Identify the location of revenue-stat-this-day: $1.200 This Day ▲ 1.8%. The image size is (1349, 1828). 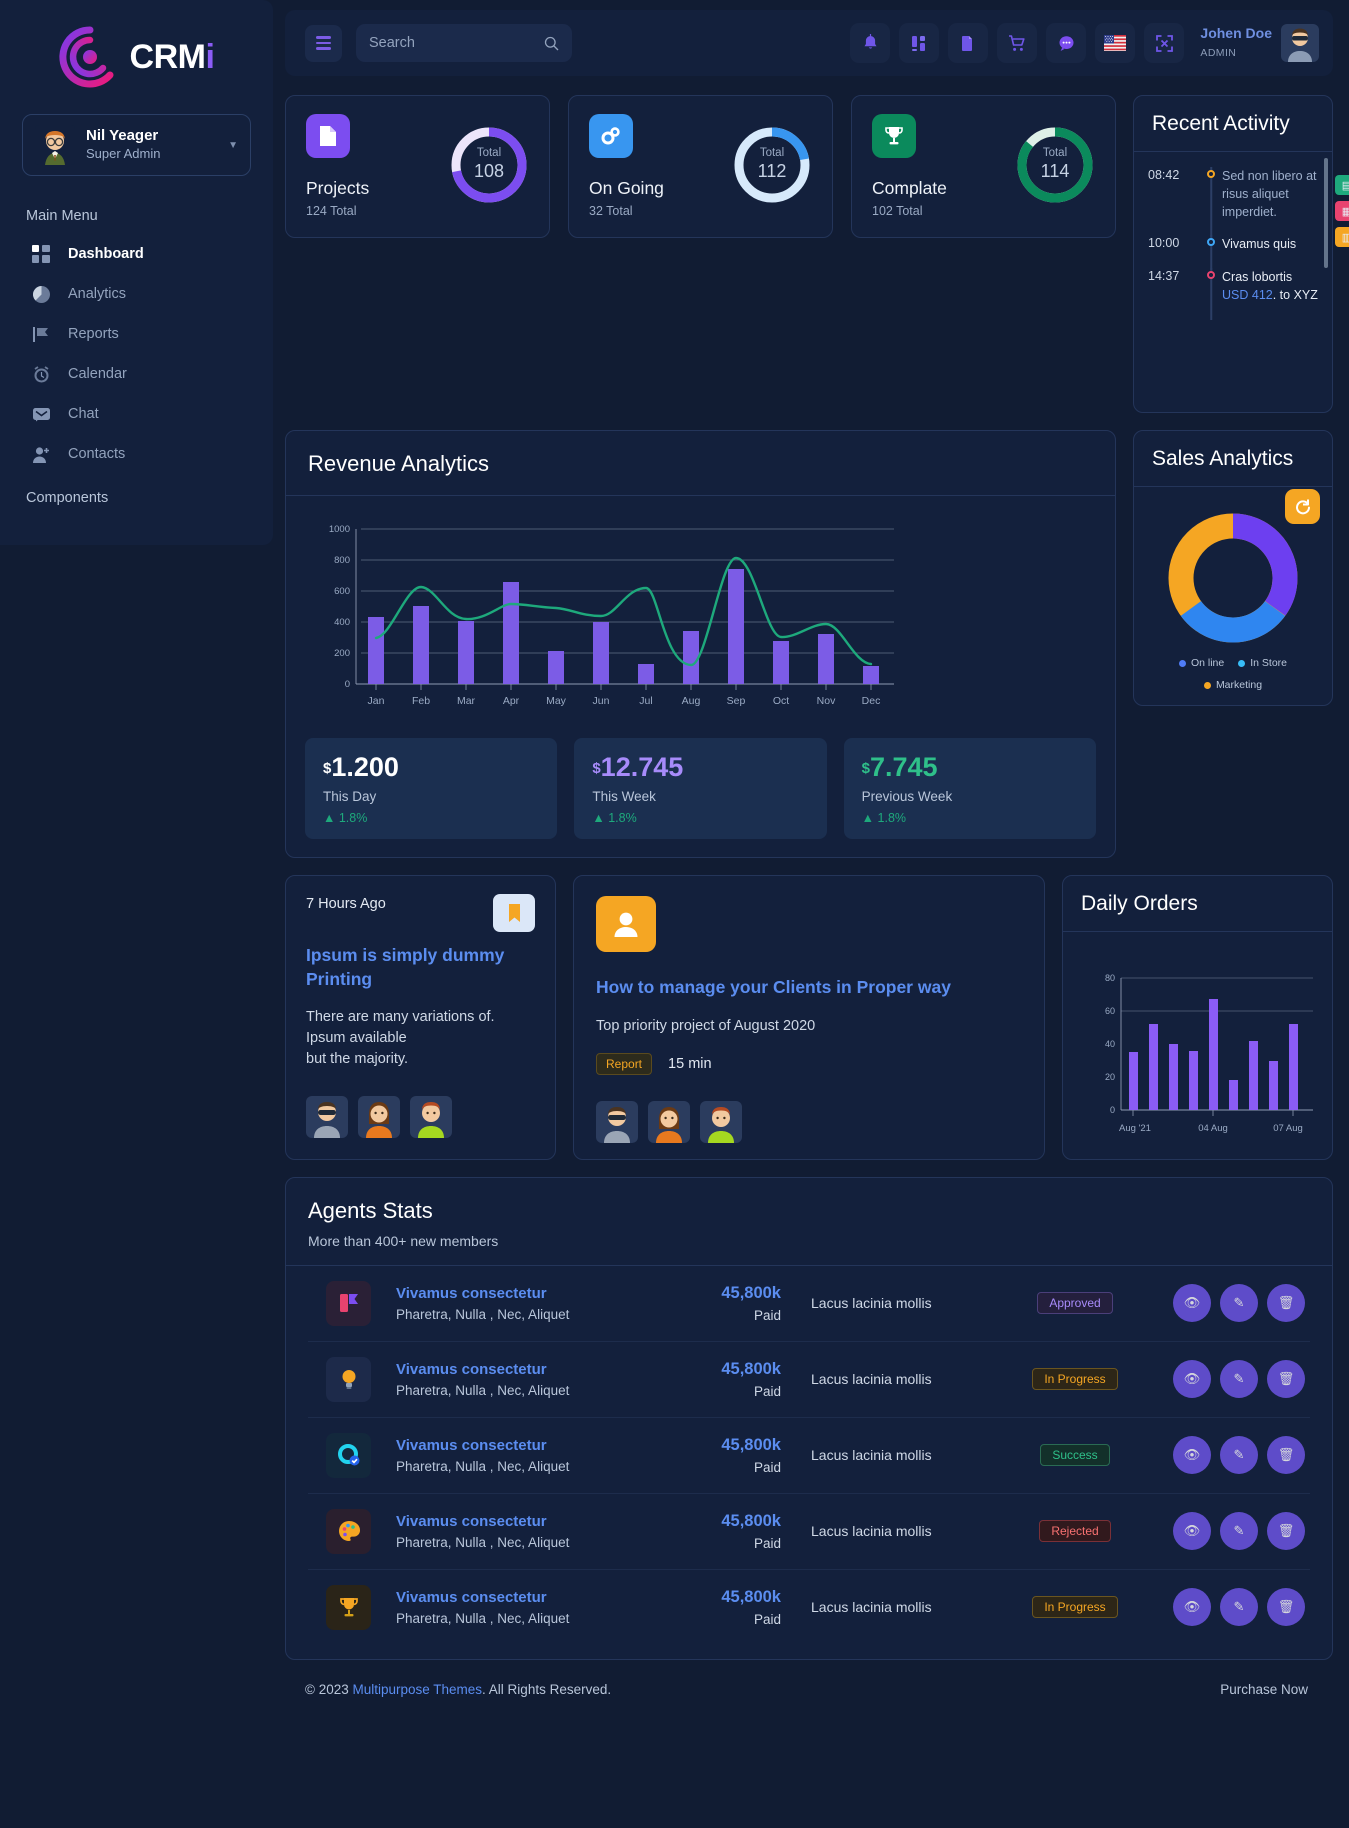
(431, 788).